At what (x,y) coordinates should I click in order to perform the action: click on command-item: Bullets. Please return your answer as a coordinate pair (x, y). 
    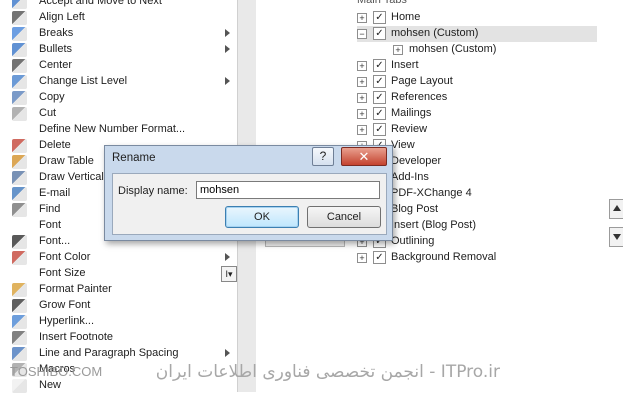
    Looking at the image, I should click on (118, 50).